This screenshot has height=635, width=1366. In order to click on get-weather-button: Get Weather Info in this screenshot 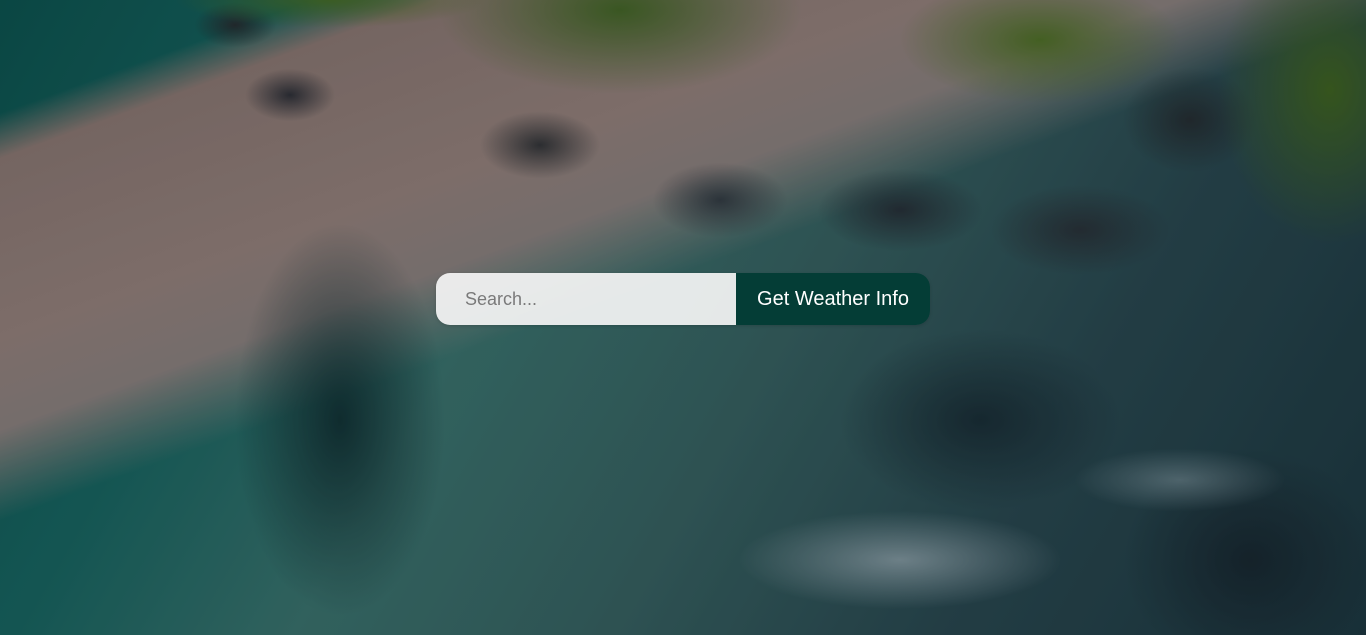, I will do `click(833, 299)`.